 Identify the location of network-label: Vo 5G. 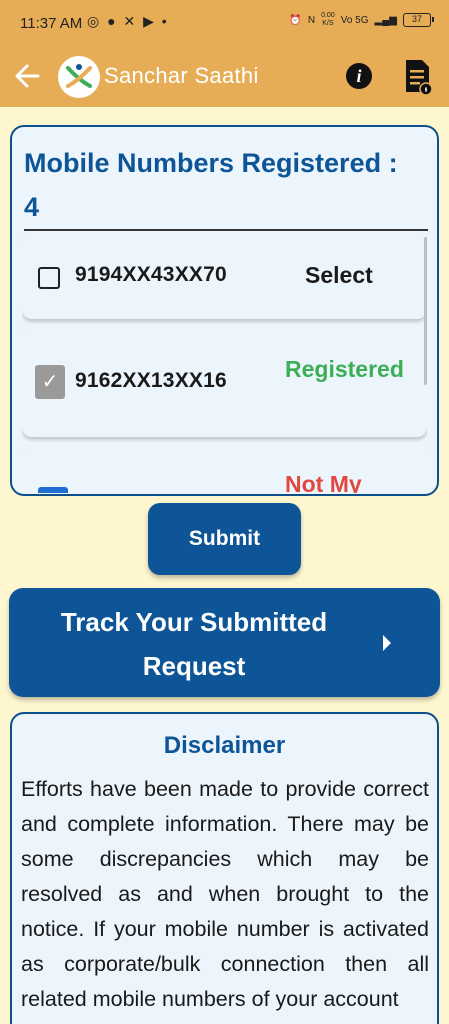
(354, 20).